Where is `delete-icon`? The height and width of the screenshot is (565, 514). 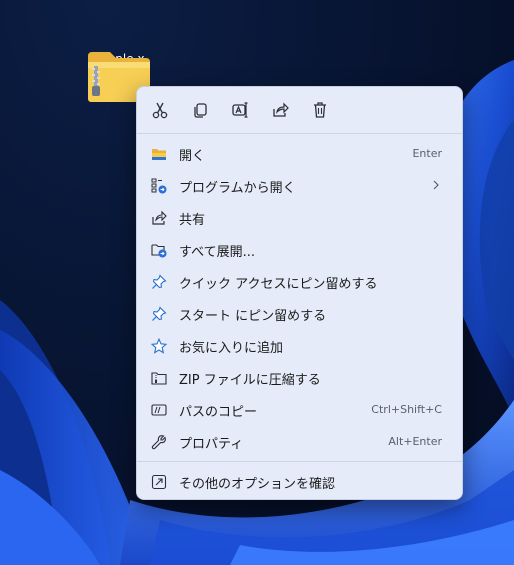 delete-icon is located at coordinates (320, 110).